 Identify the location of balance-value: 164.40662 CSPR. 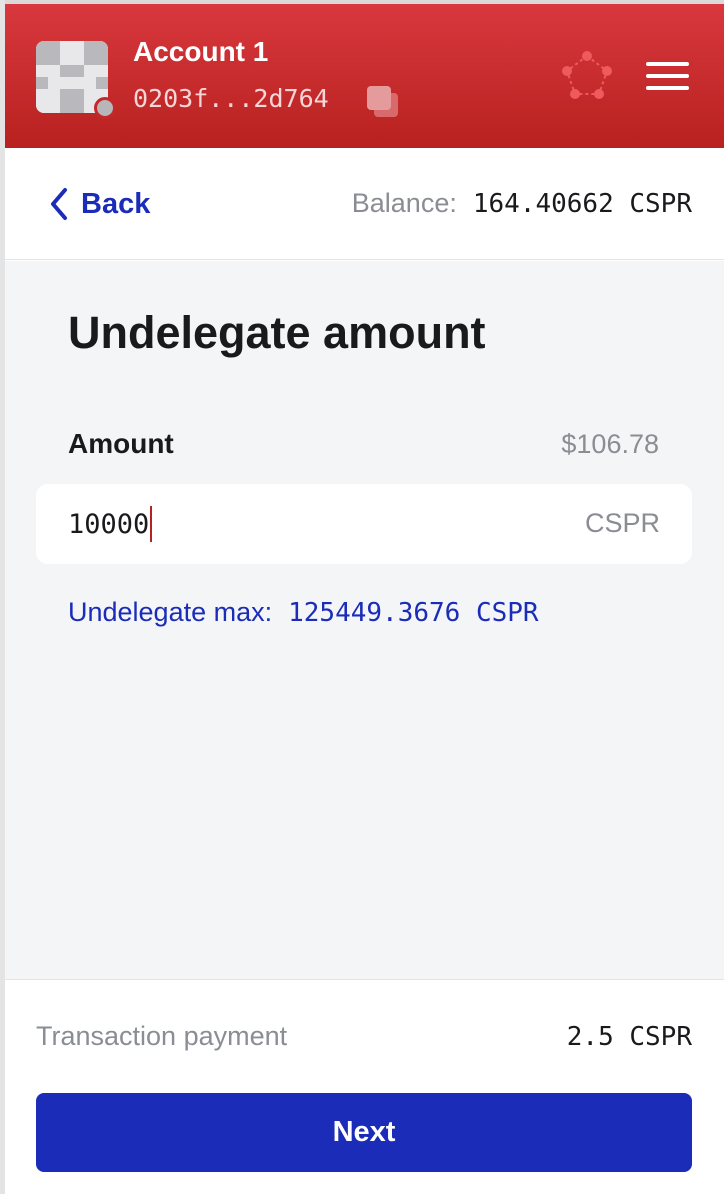
(582, 204).